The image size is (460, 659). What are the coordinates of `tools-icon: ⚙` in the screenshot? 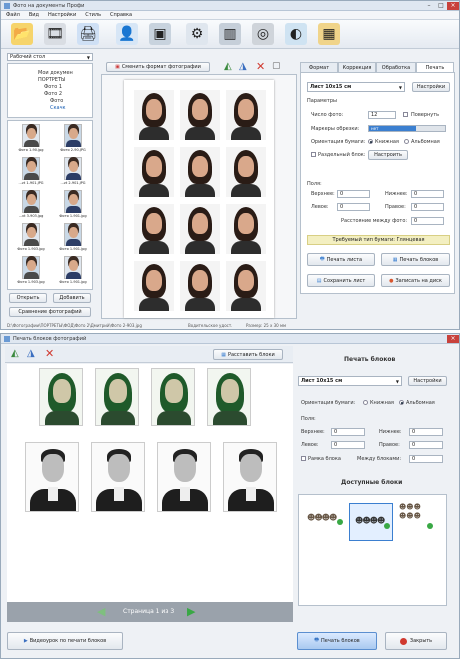 It's located at (197, 34).